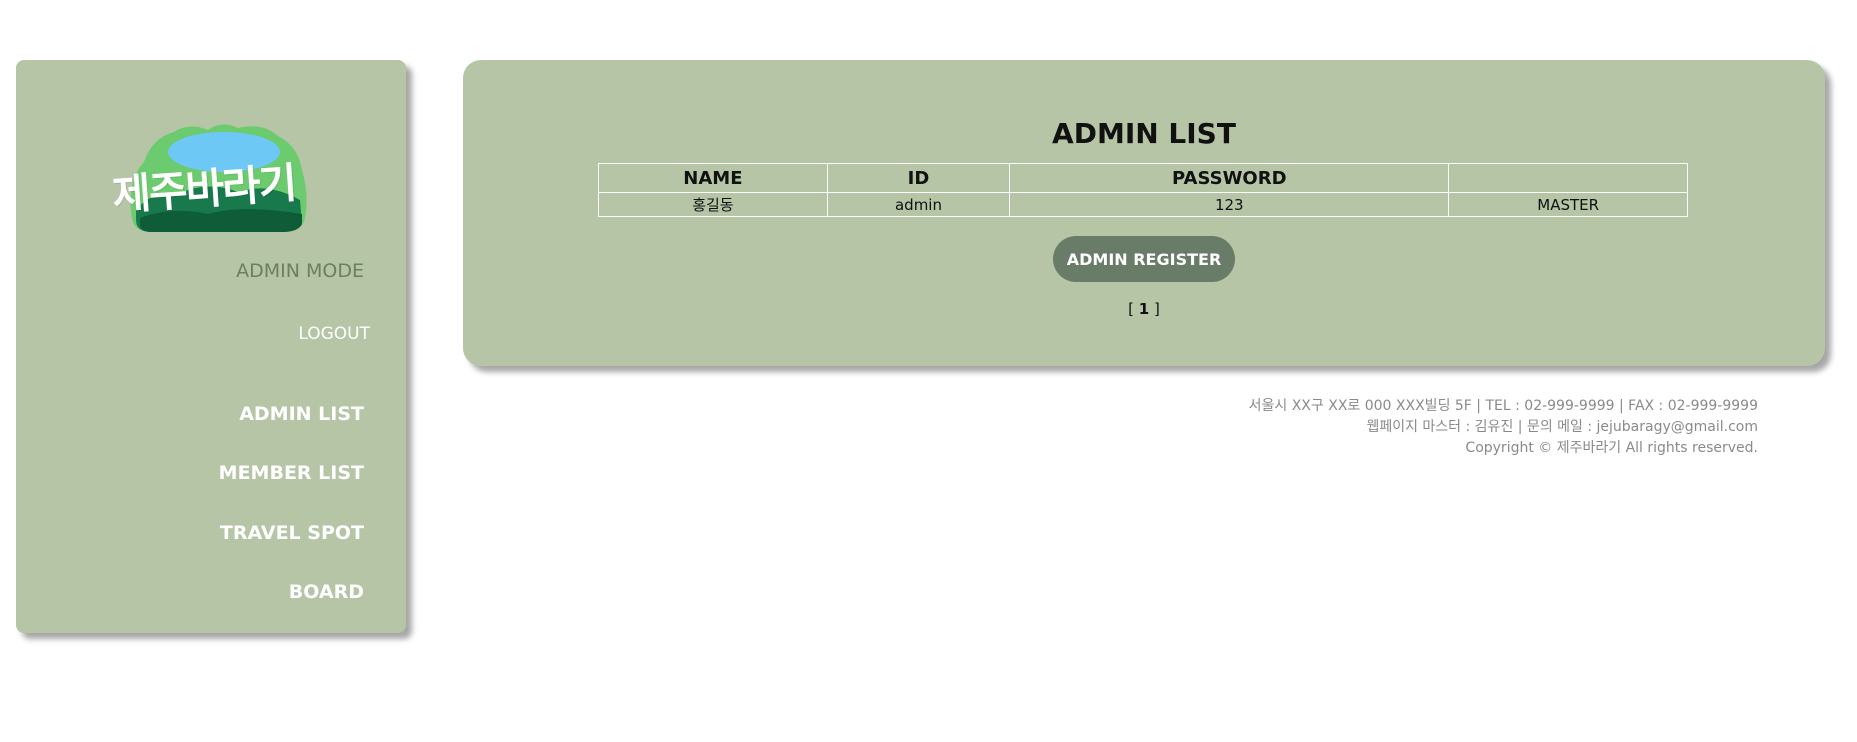 This screenshot has height=742, width=1857. Describe the element at coordinates (1568, 178) in the screenshot. I see `header-role` at that location.